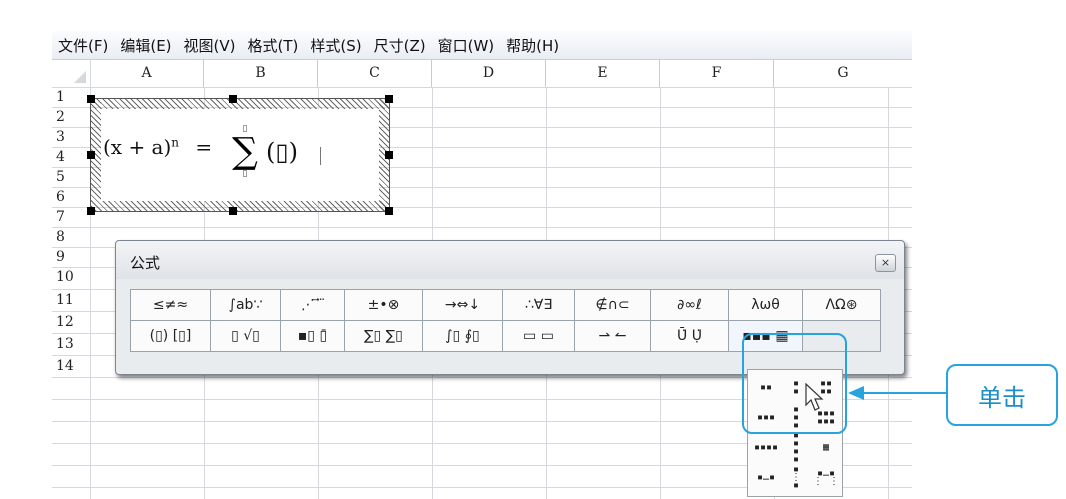 This screenshot has height=499, width=1066. What do you see at coordinates (71, 137) in the screenshot?
I see `row-header-3: 3` at bounding box center [71, 137].